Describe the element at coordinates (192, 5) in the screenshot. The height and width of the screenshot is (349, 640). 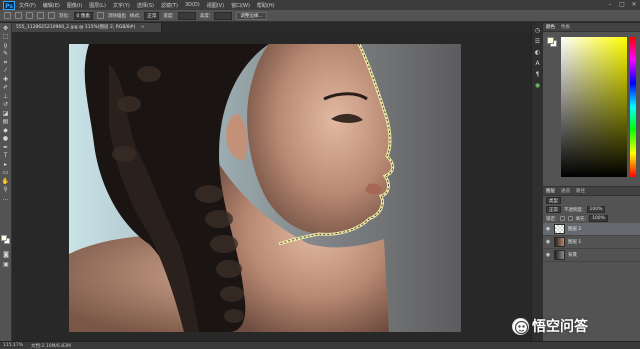
I see `menu-3d: 3D(D)` at that location.